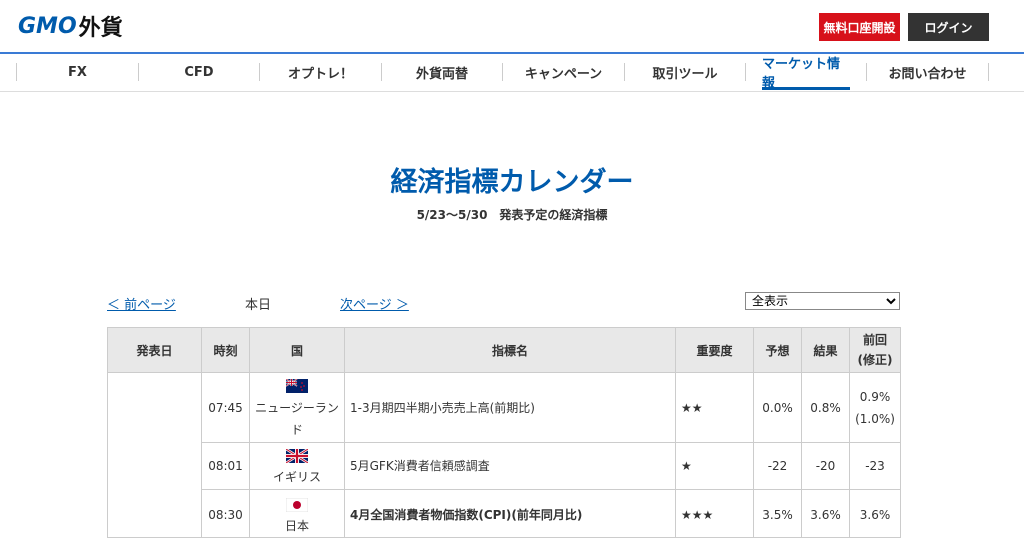 The width and height of the screenshot is (1024, 538). Describe the element at coordinates (801, 74) in the screenshot. I see `nav-item-market-info-label: マーケット情報` at that location.